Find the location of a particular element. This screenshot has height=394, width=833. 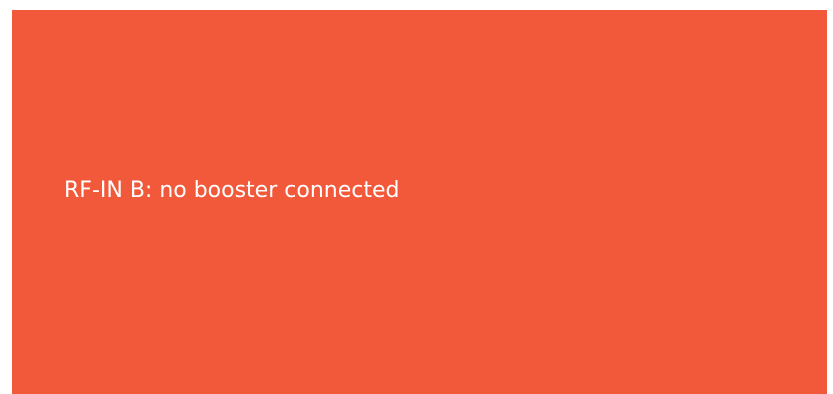

status-message: RF-IN B: no booster connected is located at coordinates (232, 190).